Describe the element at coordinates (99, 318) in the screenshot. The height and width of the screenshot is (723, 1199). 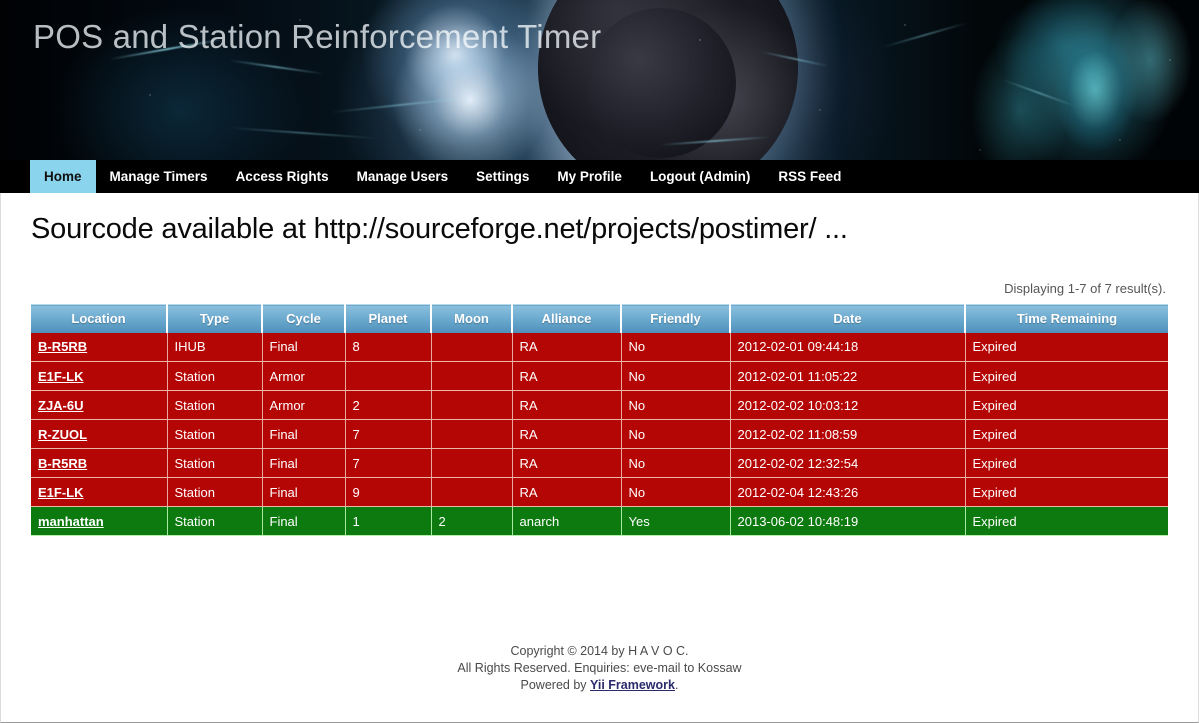
I see `column-header-location: Location` at that location.